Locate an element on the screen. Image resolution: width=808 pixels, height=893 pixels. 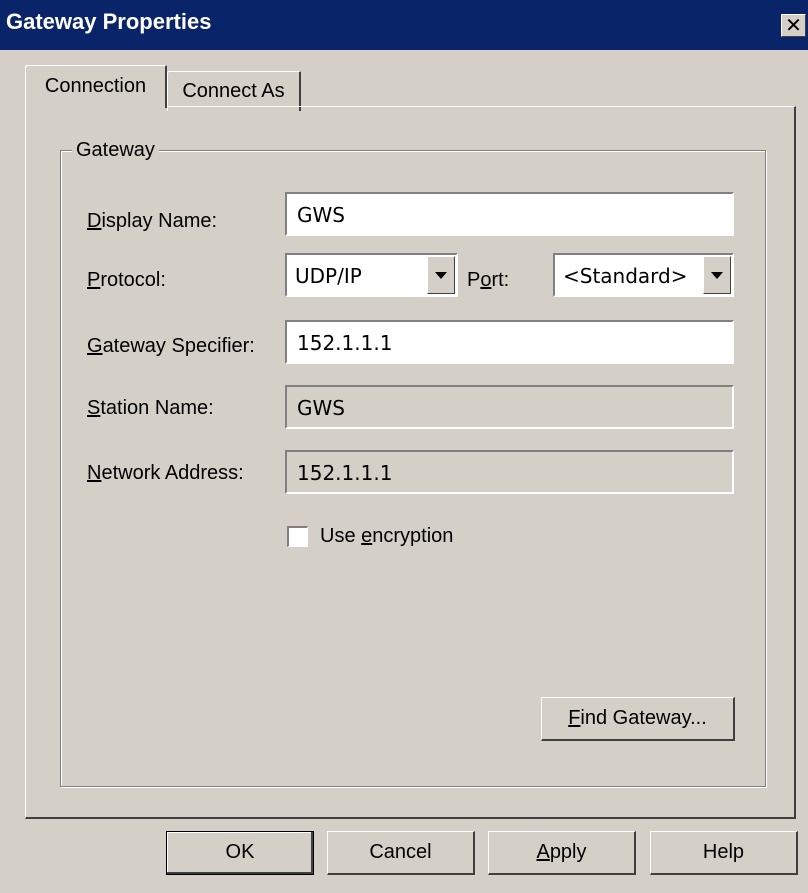
cancel-button: Cancel is located at coordinates (401, 853).